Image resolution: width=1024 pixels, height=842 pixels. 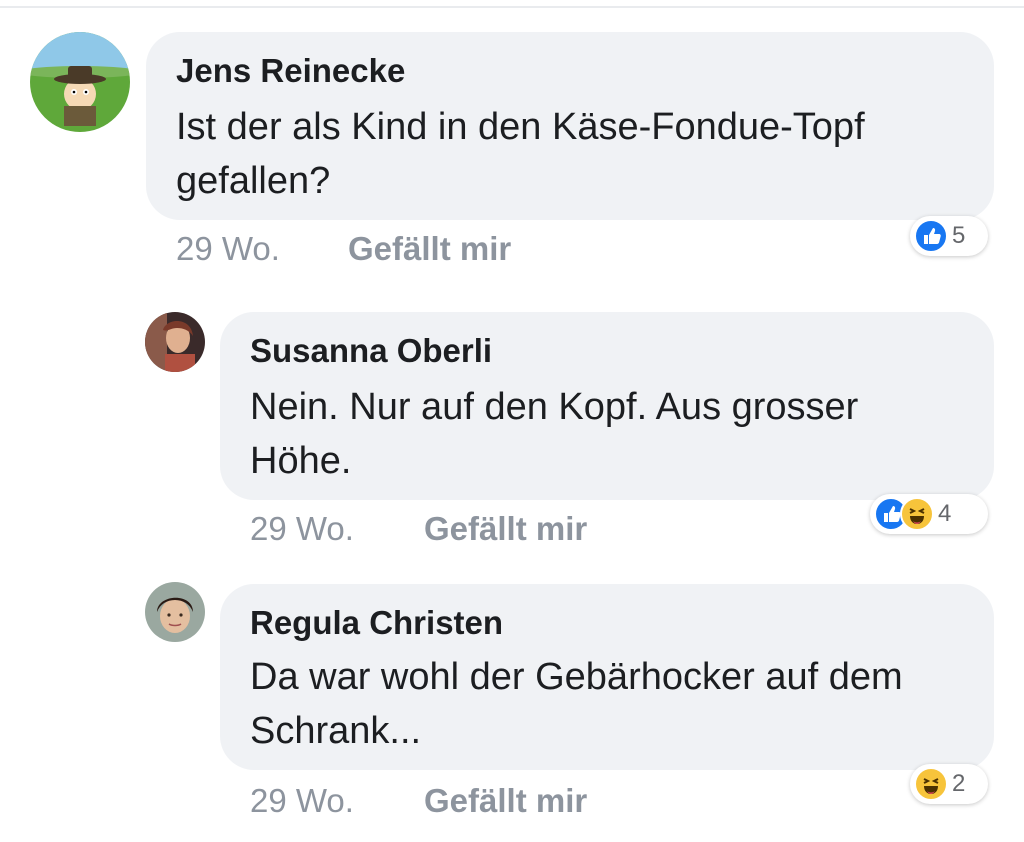 I want to click on avatar, so click(x=175, y=612).